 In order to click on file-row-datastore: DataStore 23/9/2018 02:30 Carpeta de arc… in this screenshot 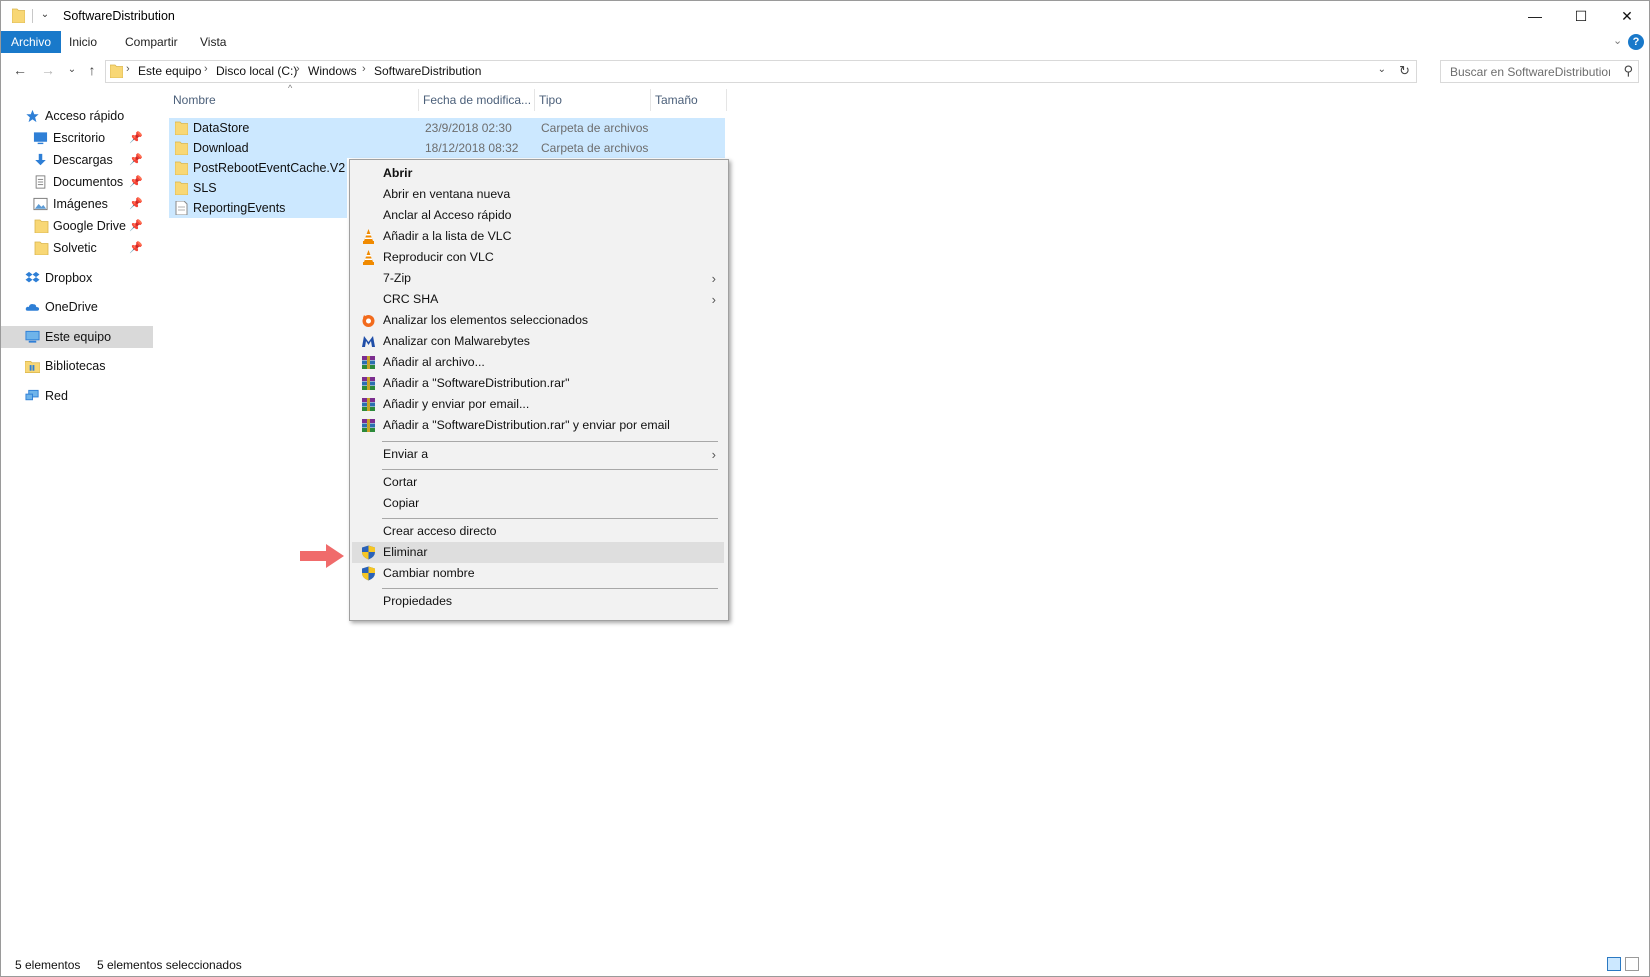, I will do `click(447, 128)`.